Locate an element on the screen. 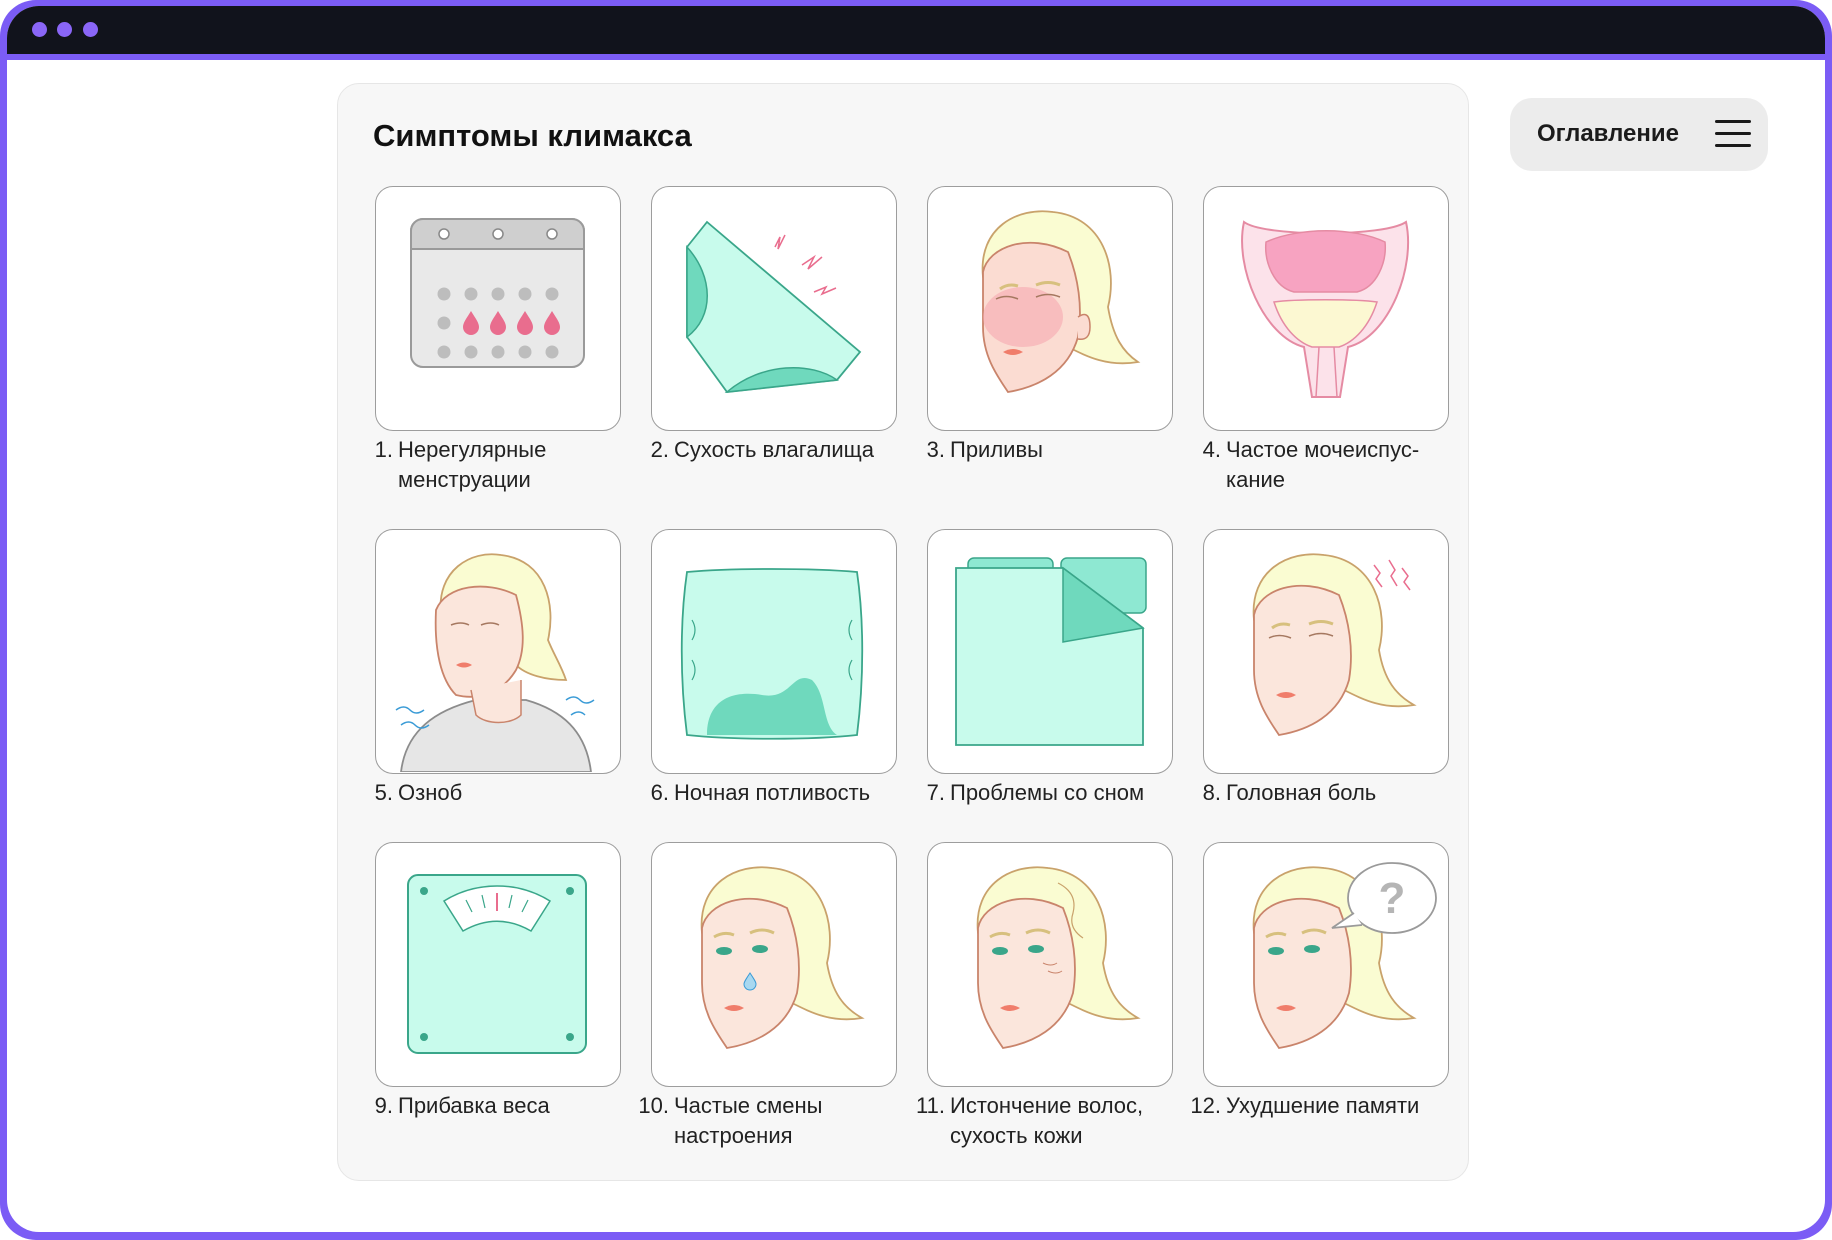 This screenshot has width=1832, height=1240. list-item: 3. Приливы is located at coordinates (984, 449).